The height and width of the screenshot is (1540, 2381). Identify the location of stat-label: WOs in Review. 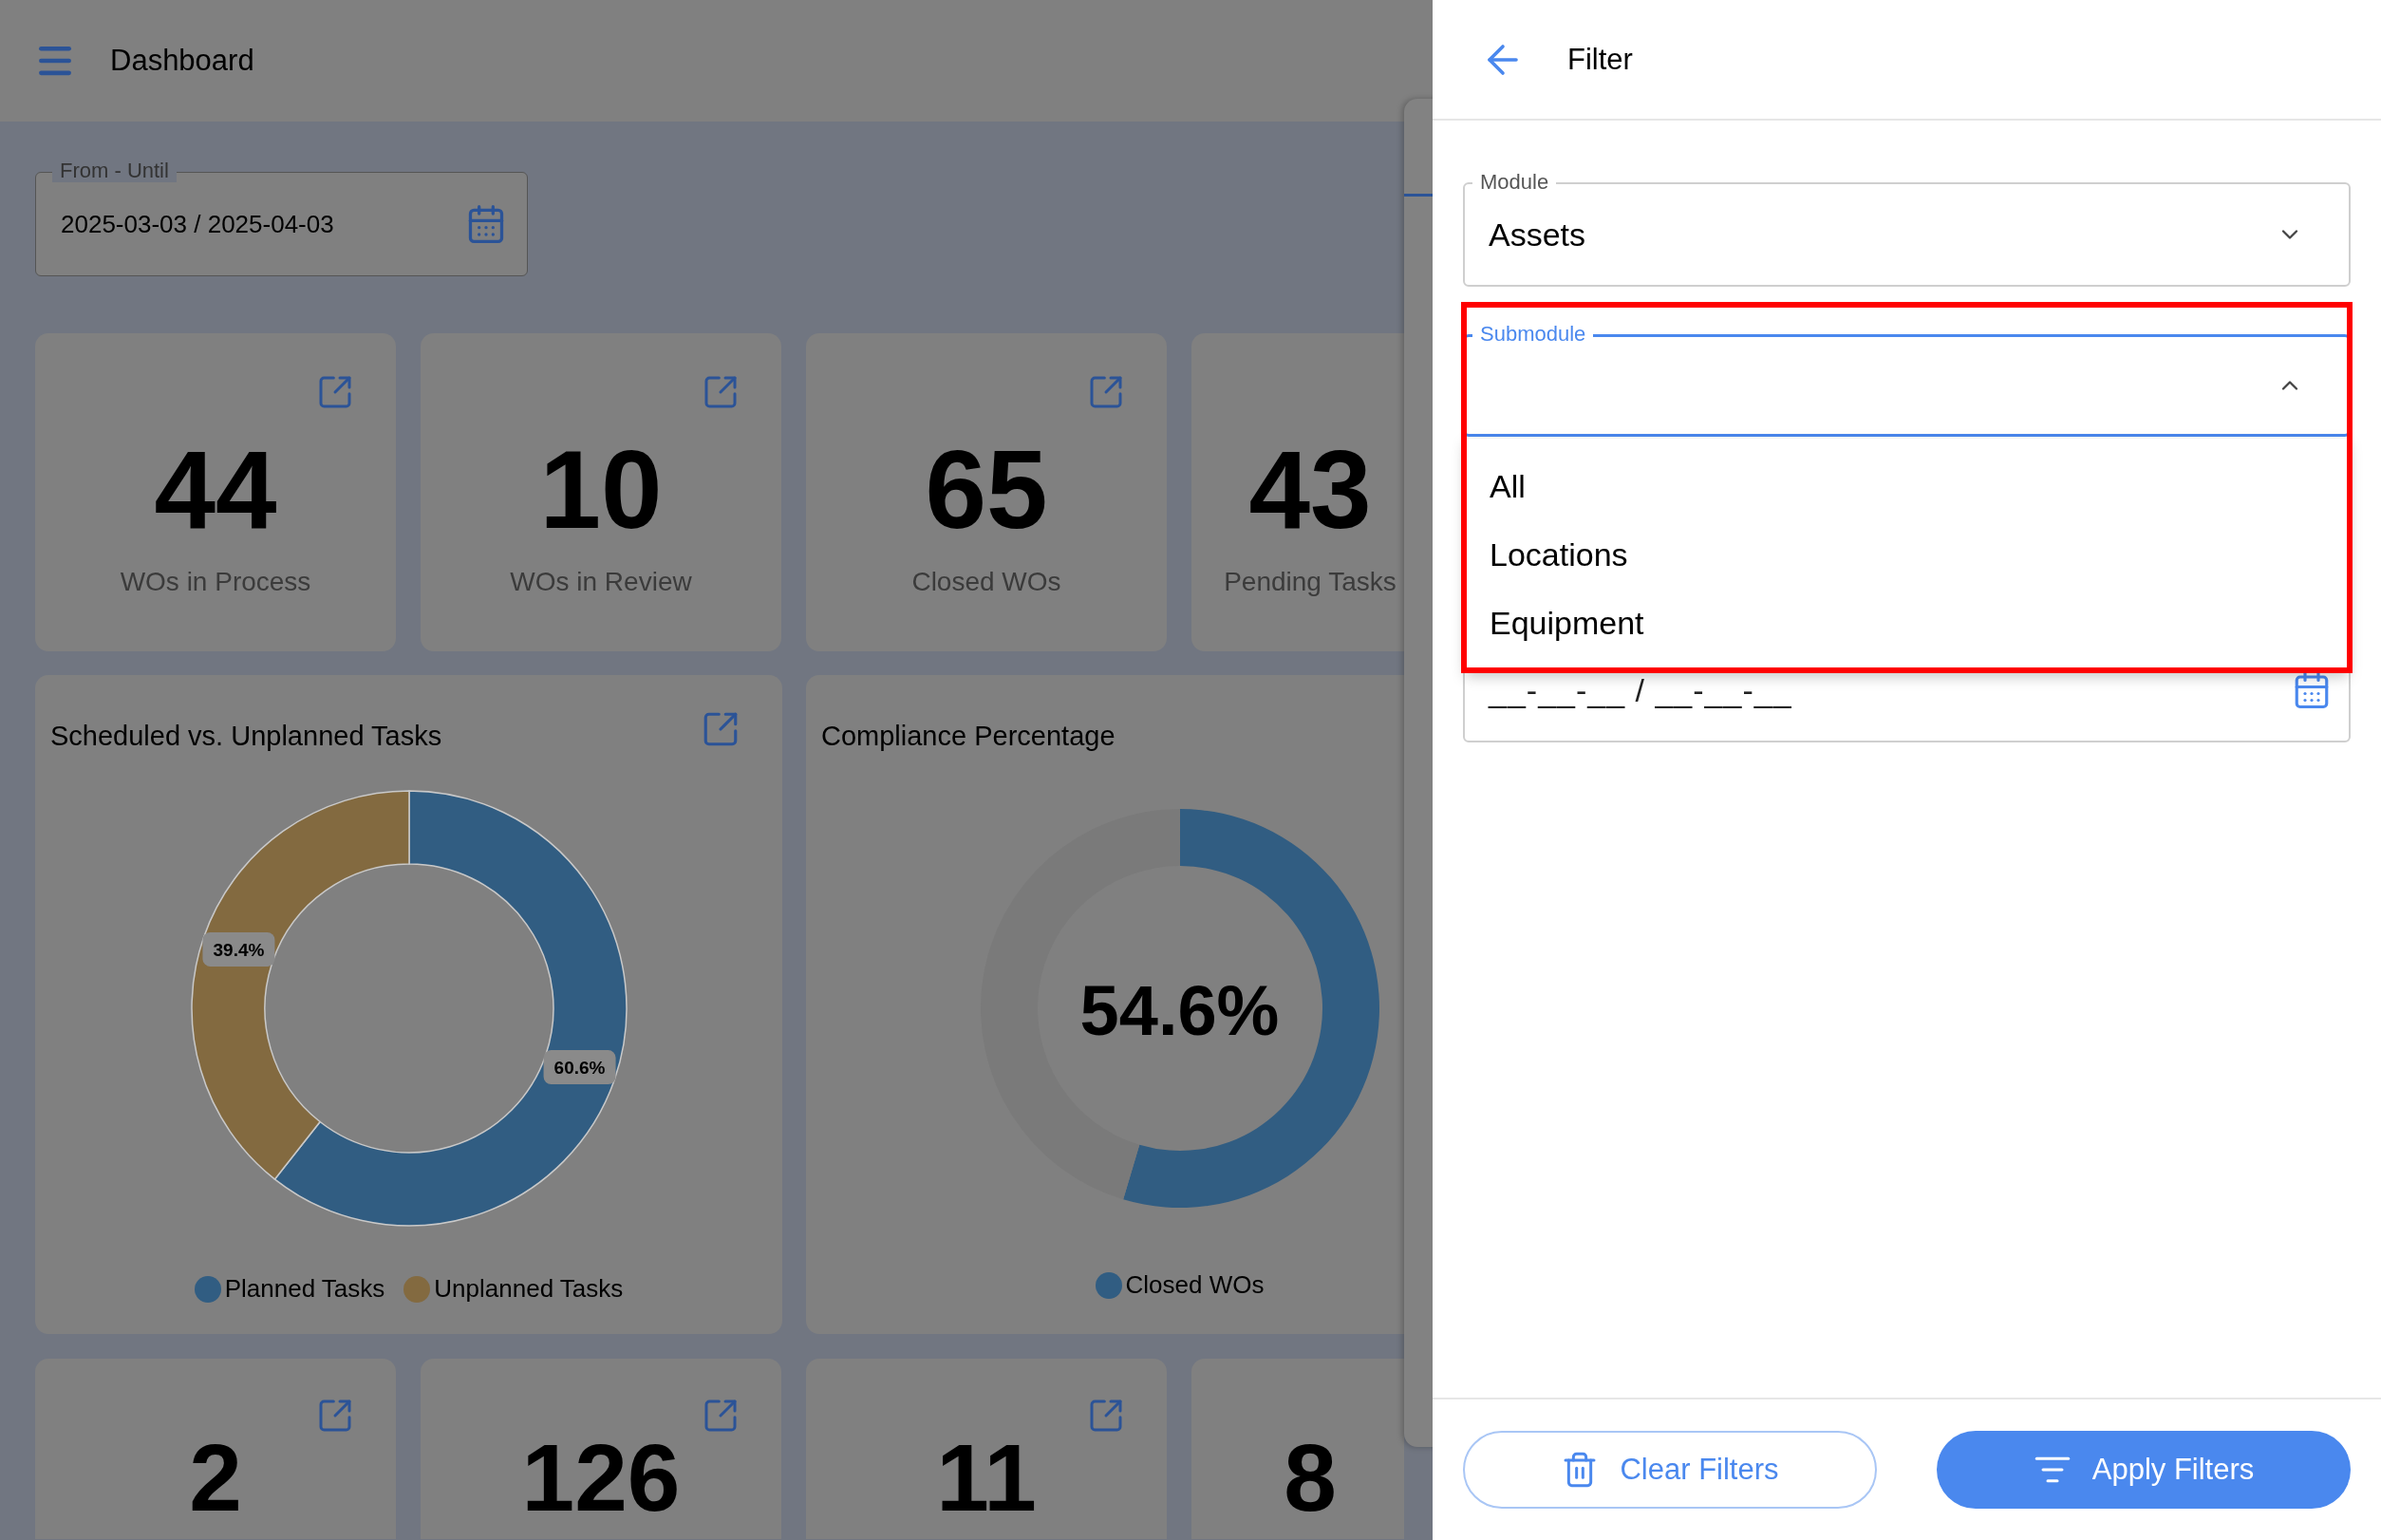
(601, 582).